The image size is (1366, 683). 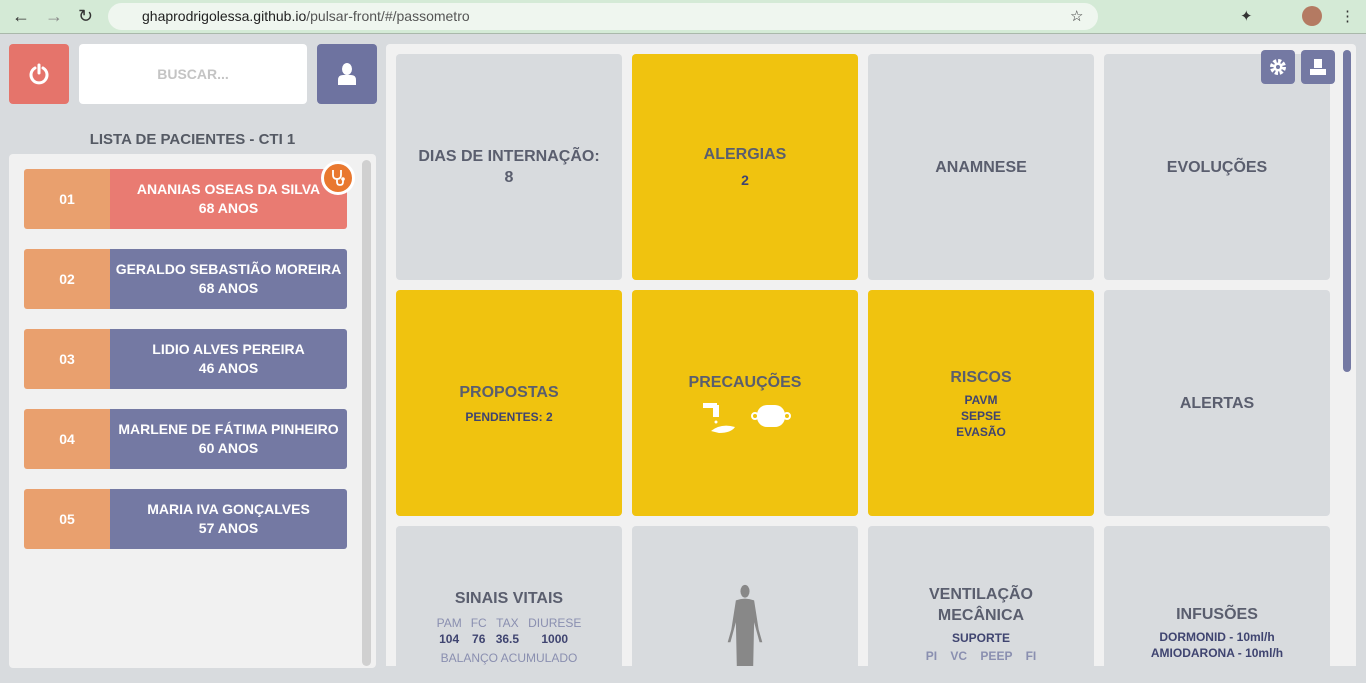 I want to click on patient-number: 04, so click(x=67, y=439).